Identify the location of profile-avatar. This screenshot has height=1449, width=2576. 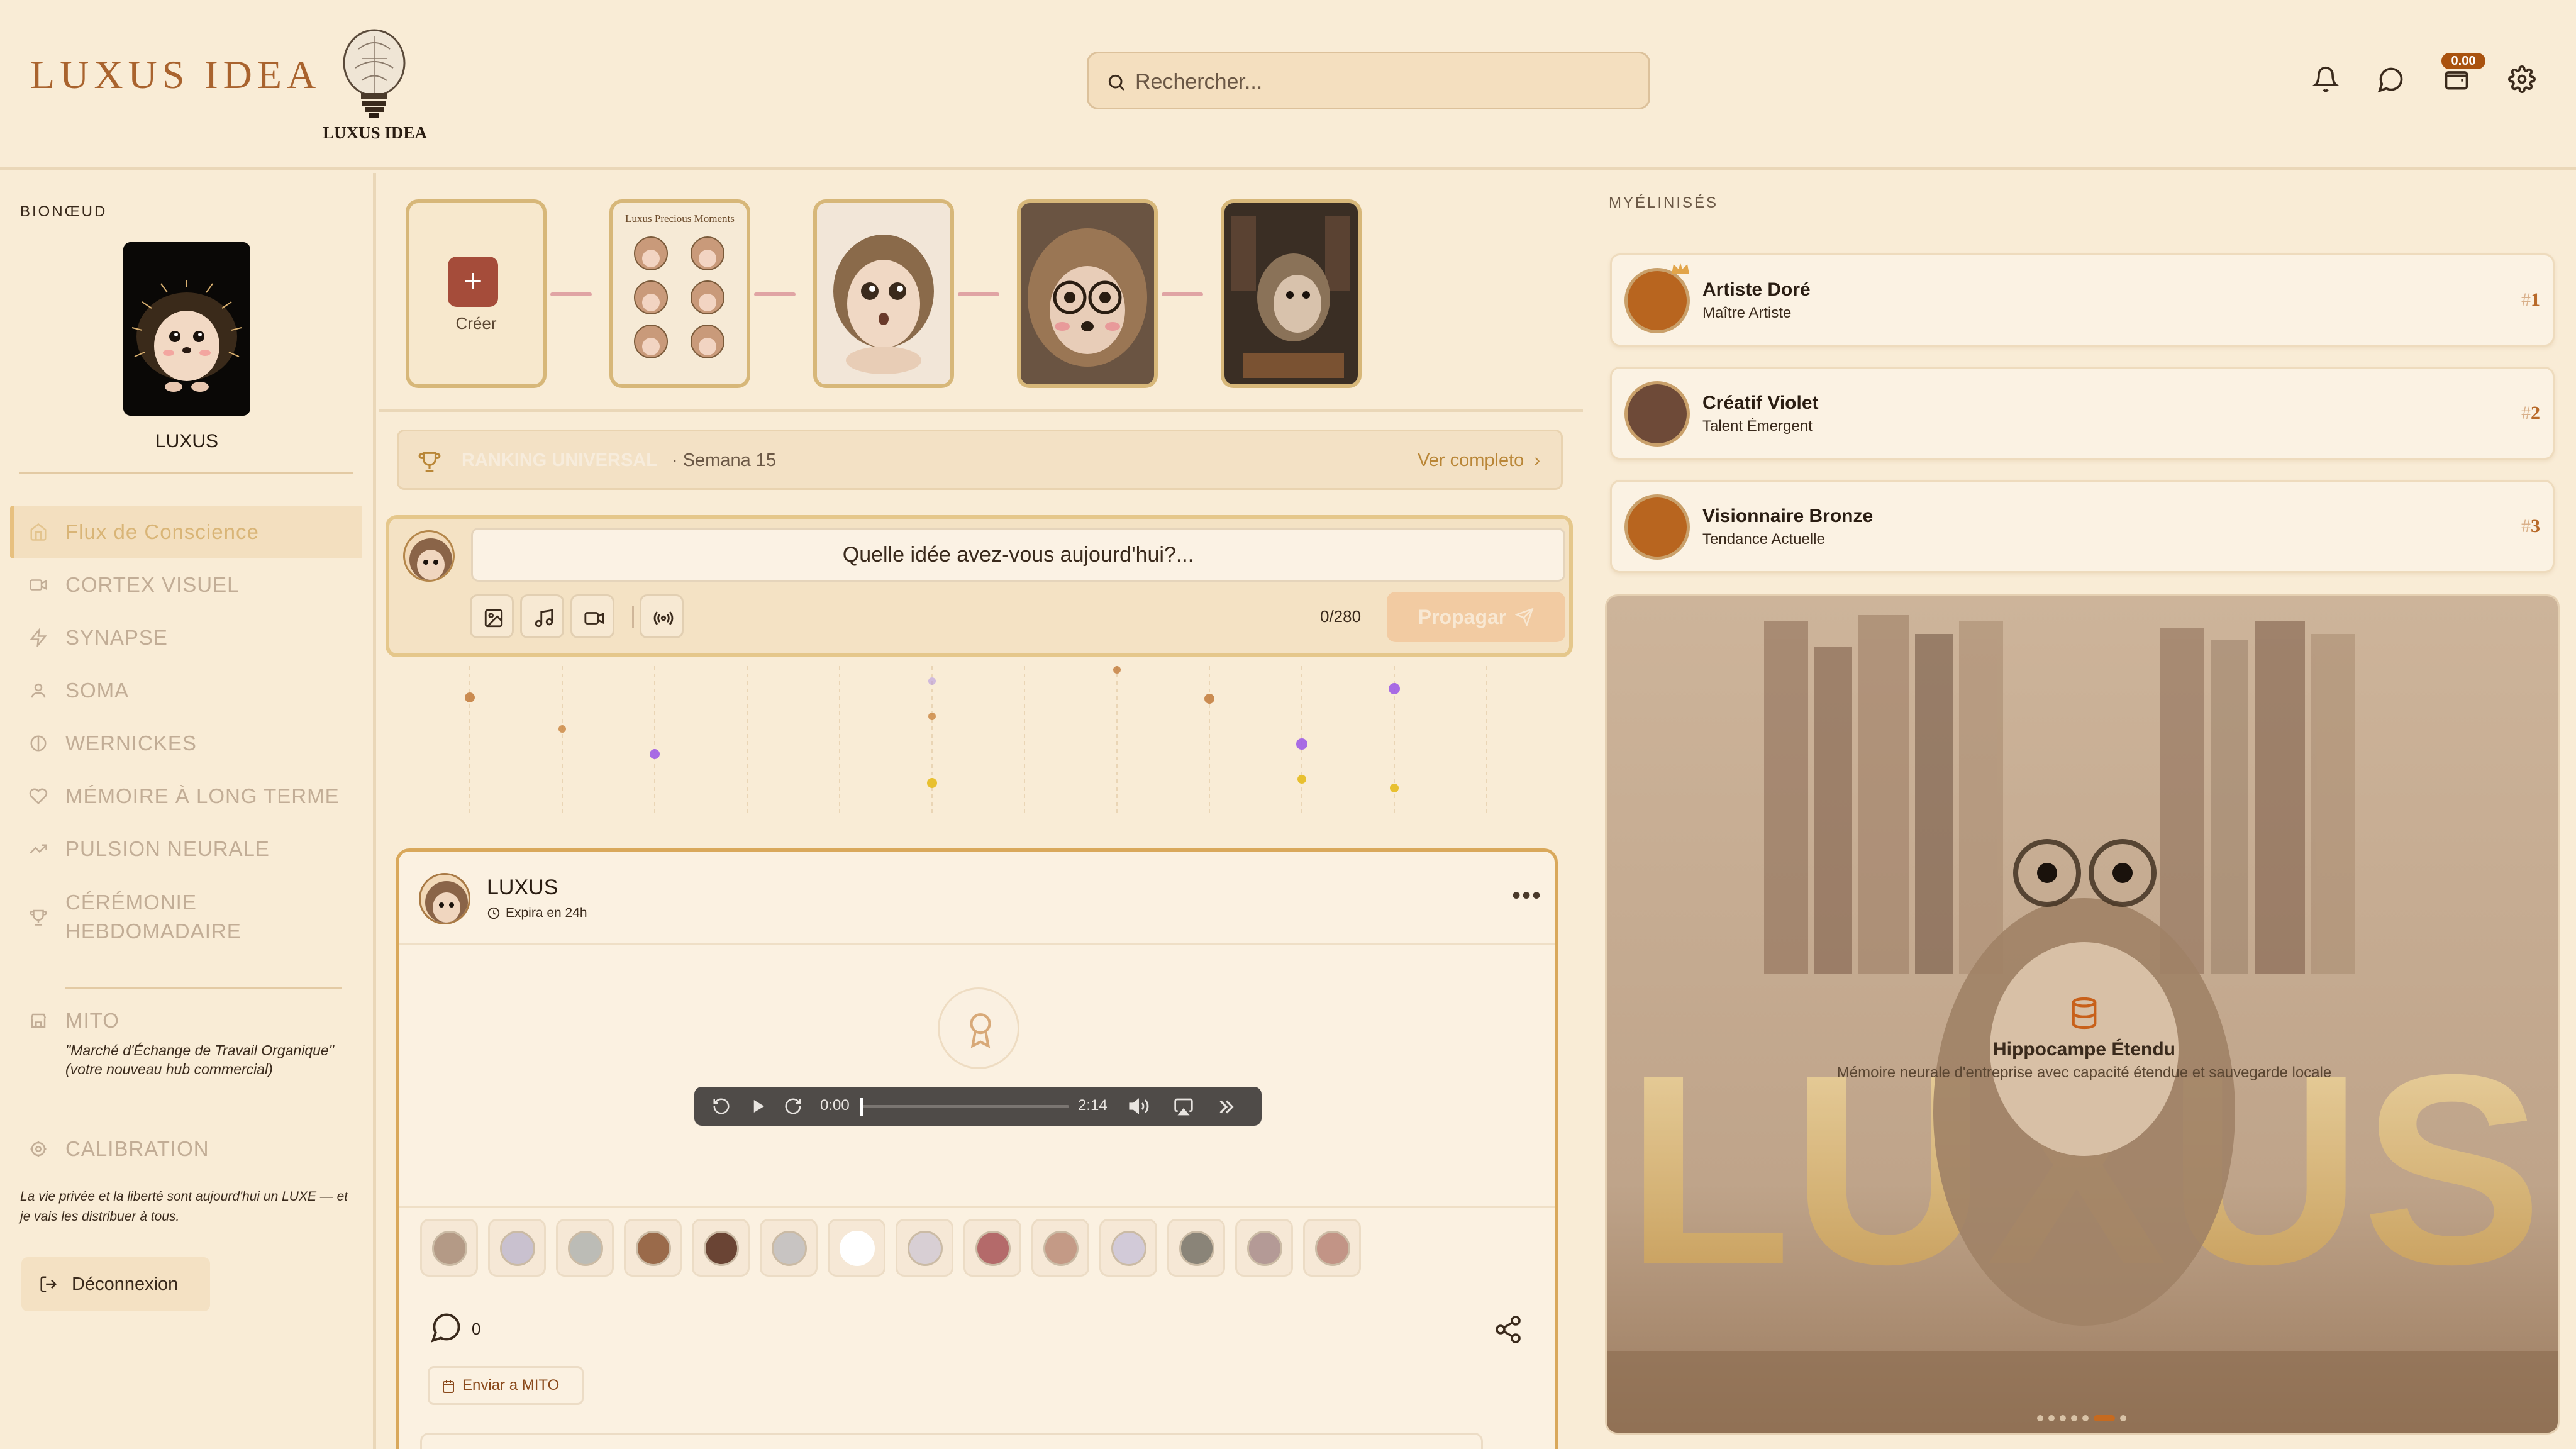
(186, 329).